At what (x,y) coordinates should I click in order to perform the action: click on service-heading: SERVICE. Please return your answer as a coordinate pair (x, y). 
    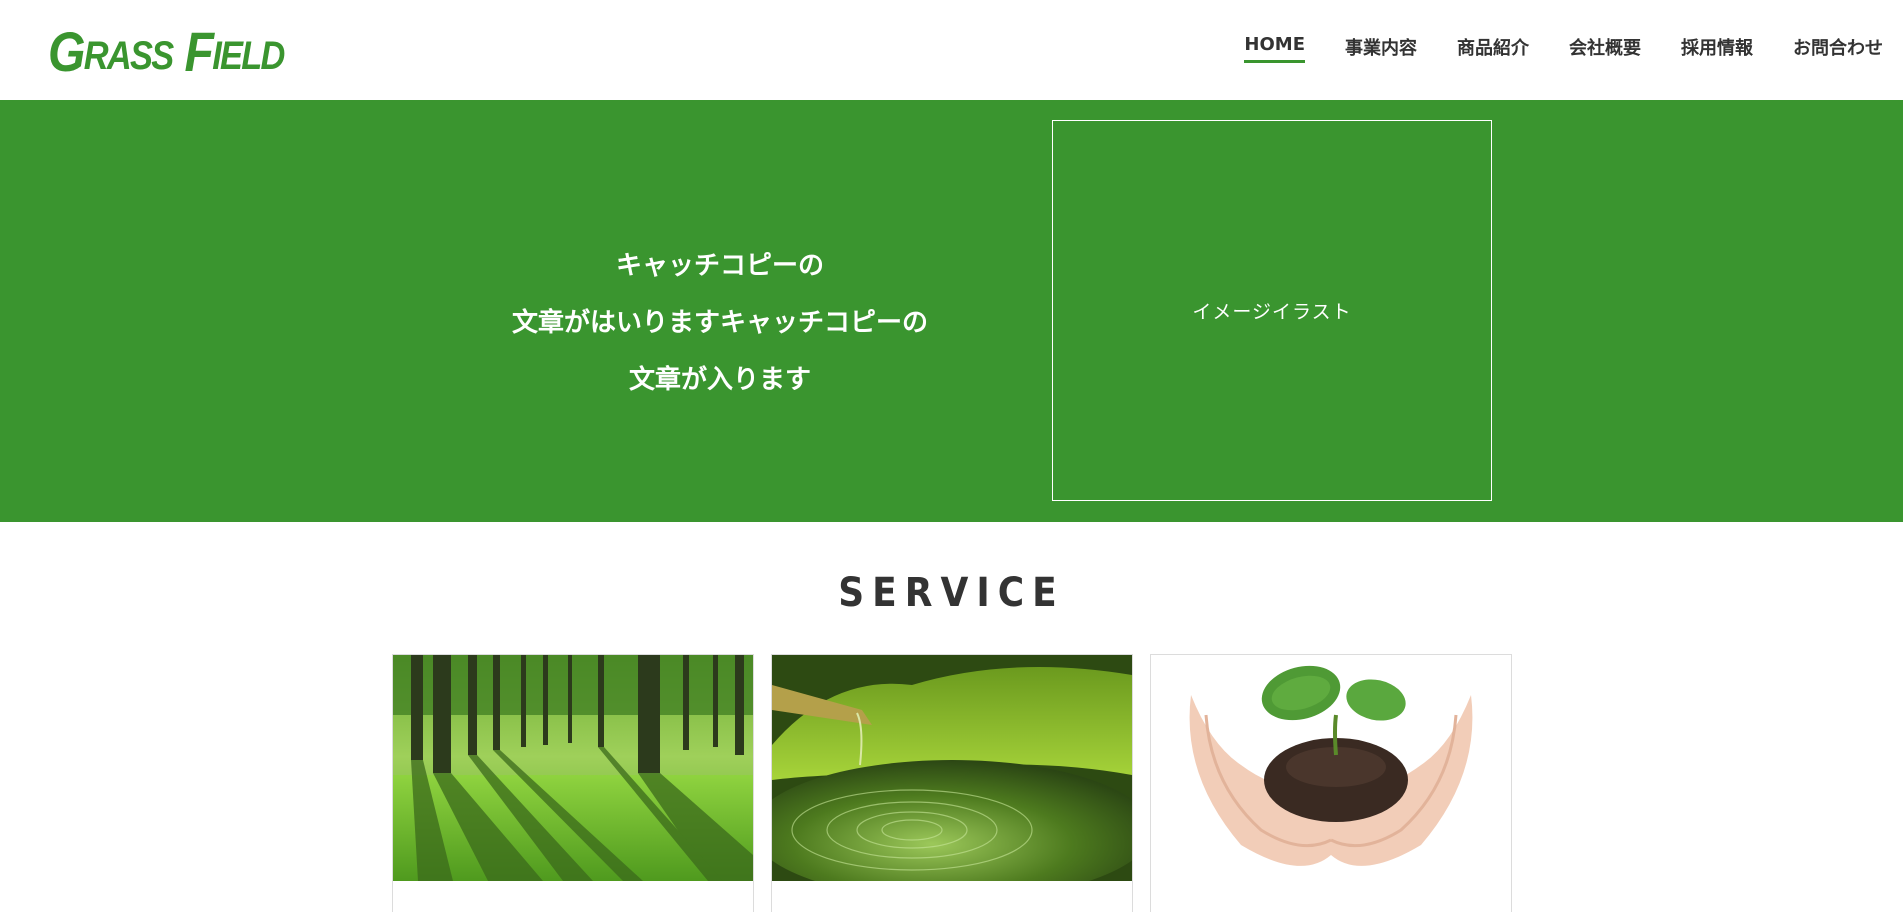
    Looking at the image, I should click on (951, 593).